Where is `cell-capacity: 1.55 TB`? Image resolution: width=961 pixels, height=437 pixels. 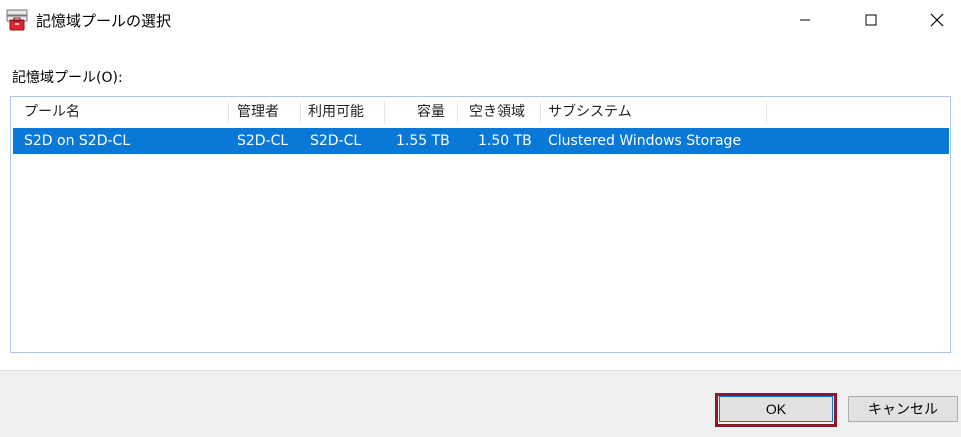 cell-capacity: 1.55 TB is located at coordinates (423, 141).